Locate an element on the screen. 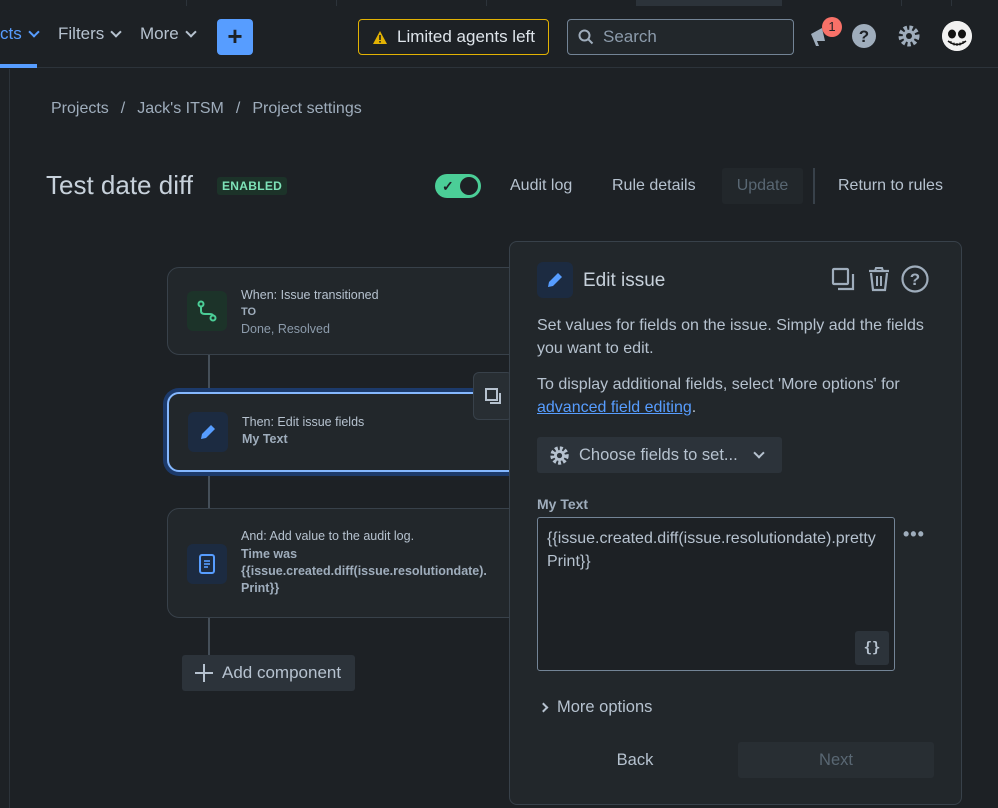 The width and height of the screenshot is (998, 808). search-icon is located at coordinates (586, 37).